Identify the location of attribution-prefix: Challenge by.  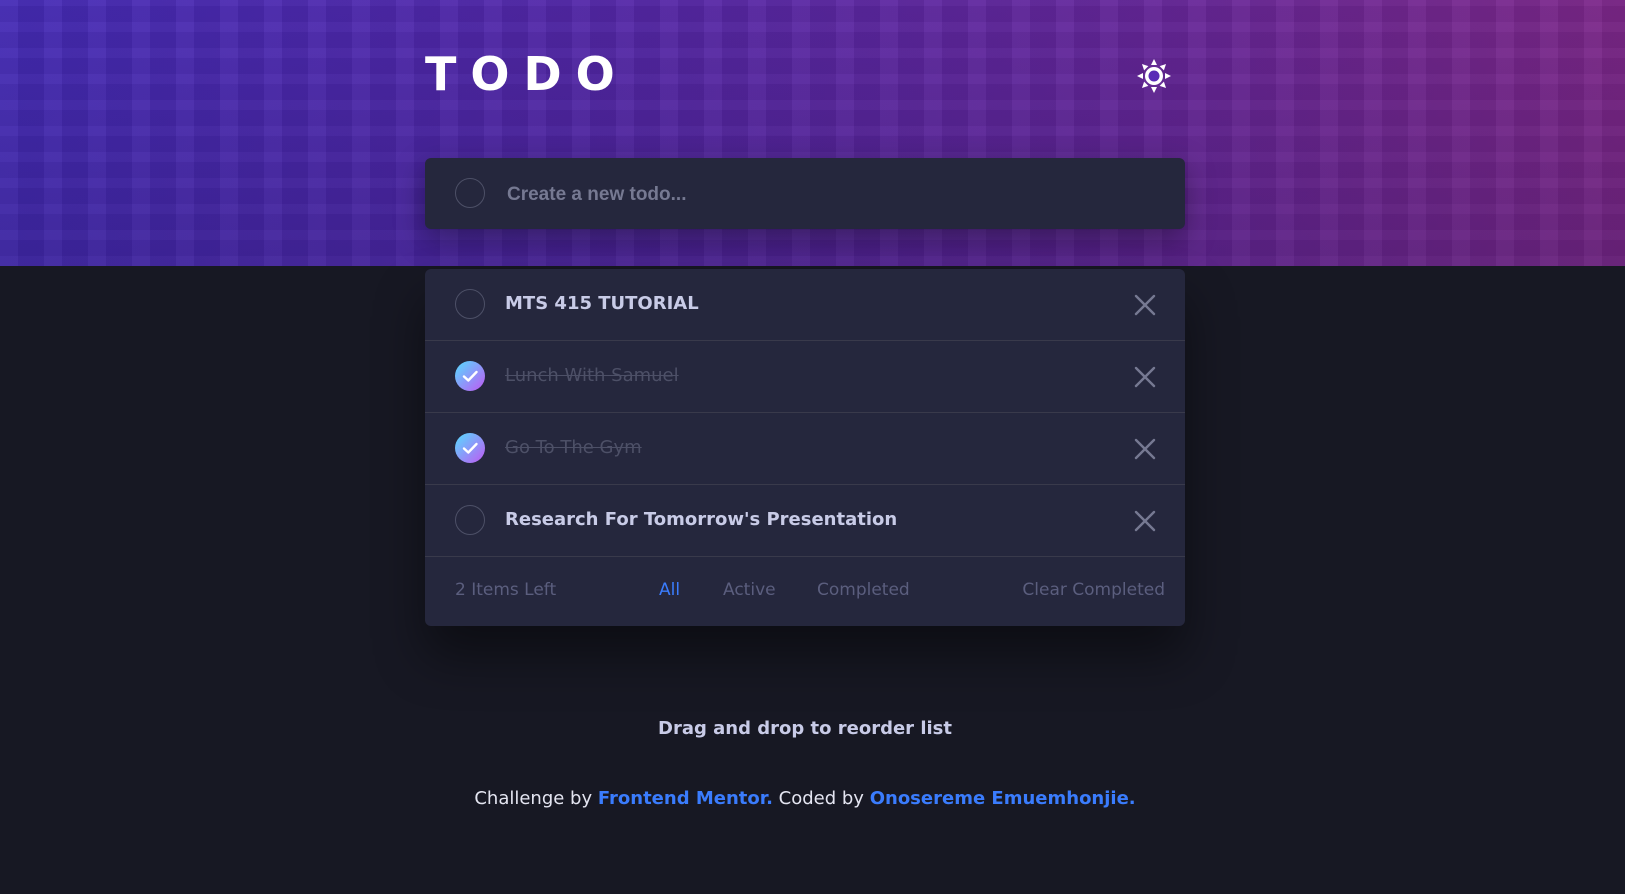
(533, 798).